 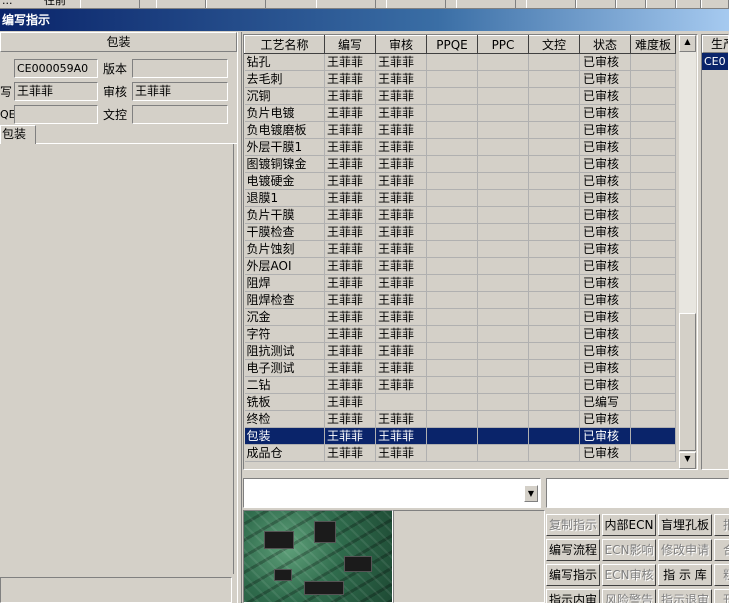 I want to click on table-row: 负片干膜 王菲菲 王菲菲 已审核, so click(x=460, y=215).